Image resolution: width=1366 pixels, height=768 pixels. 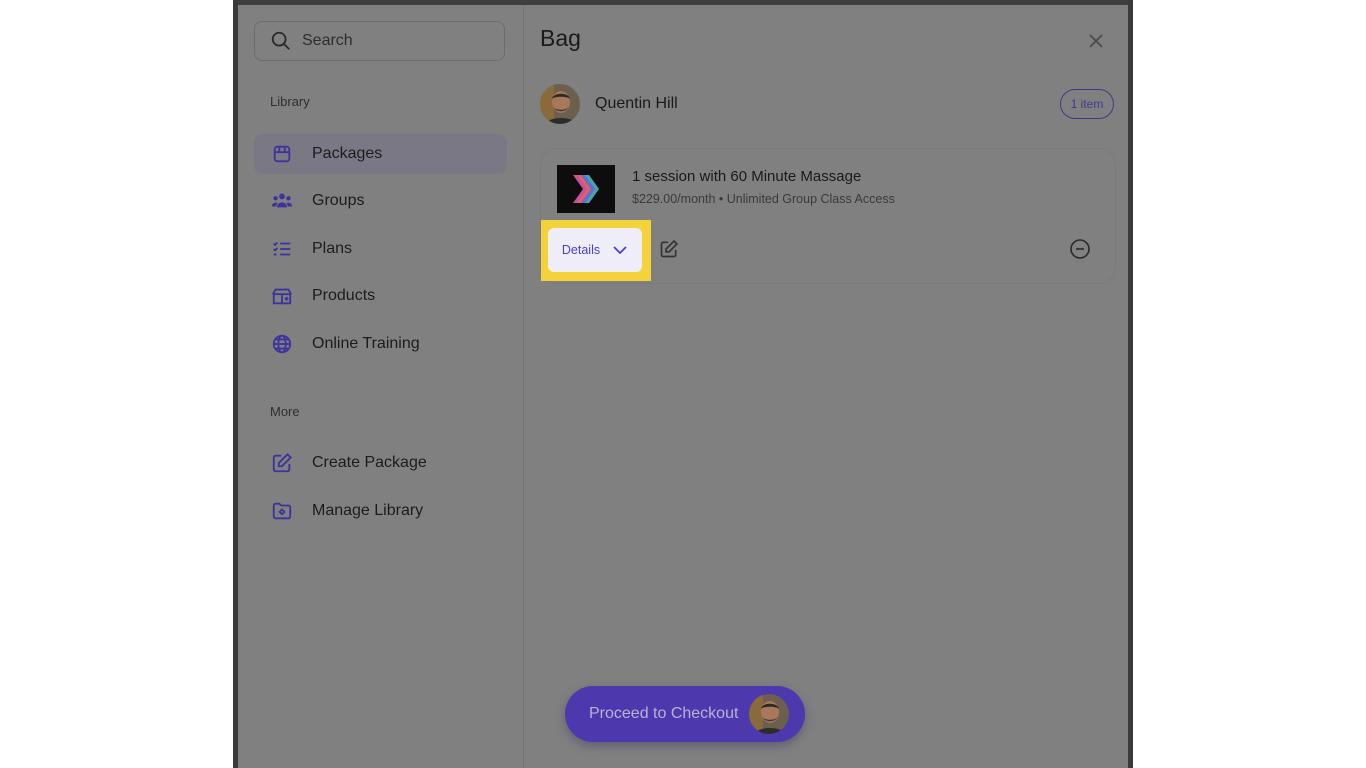 What do you see at coordinates (282, 249) in the screenshot?
I see `plans-icon` at bounding box center [282, 249].